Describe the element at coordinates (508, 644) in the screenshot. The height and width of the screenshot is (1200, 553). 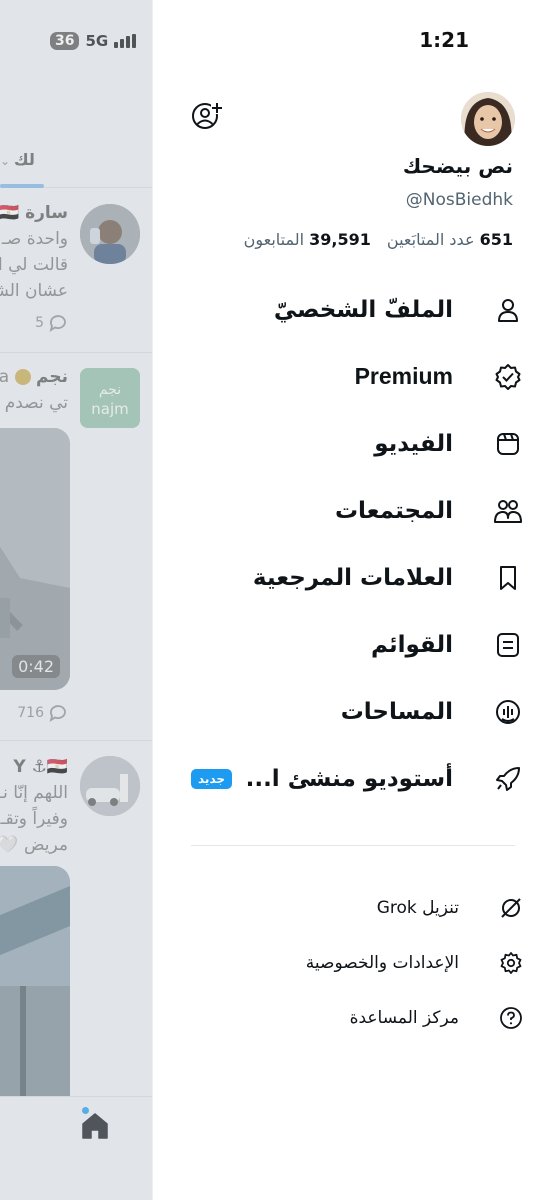
I see `list-icon` at that location.